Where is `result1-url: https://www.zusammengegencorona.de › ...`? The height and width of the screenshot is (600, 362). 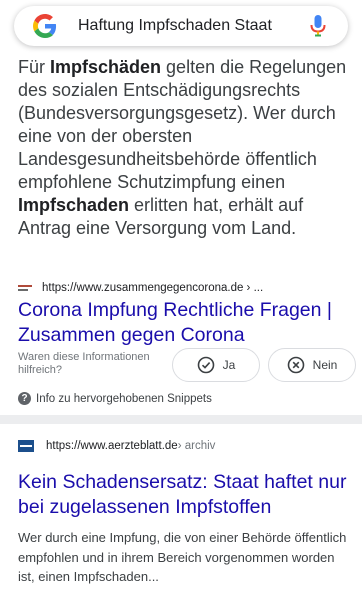
result1-url: https://www.zusammengegencorona.de › ... is located at coordinates (152, 288).